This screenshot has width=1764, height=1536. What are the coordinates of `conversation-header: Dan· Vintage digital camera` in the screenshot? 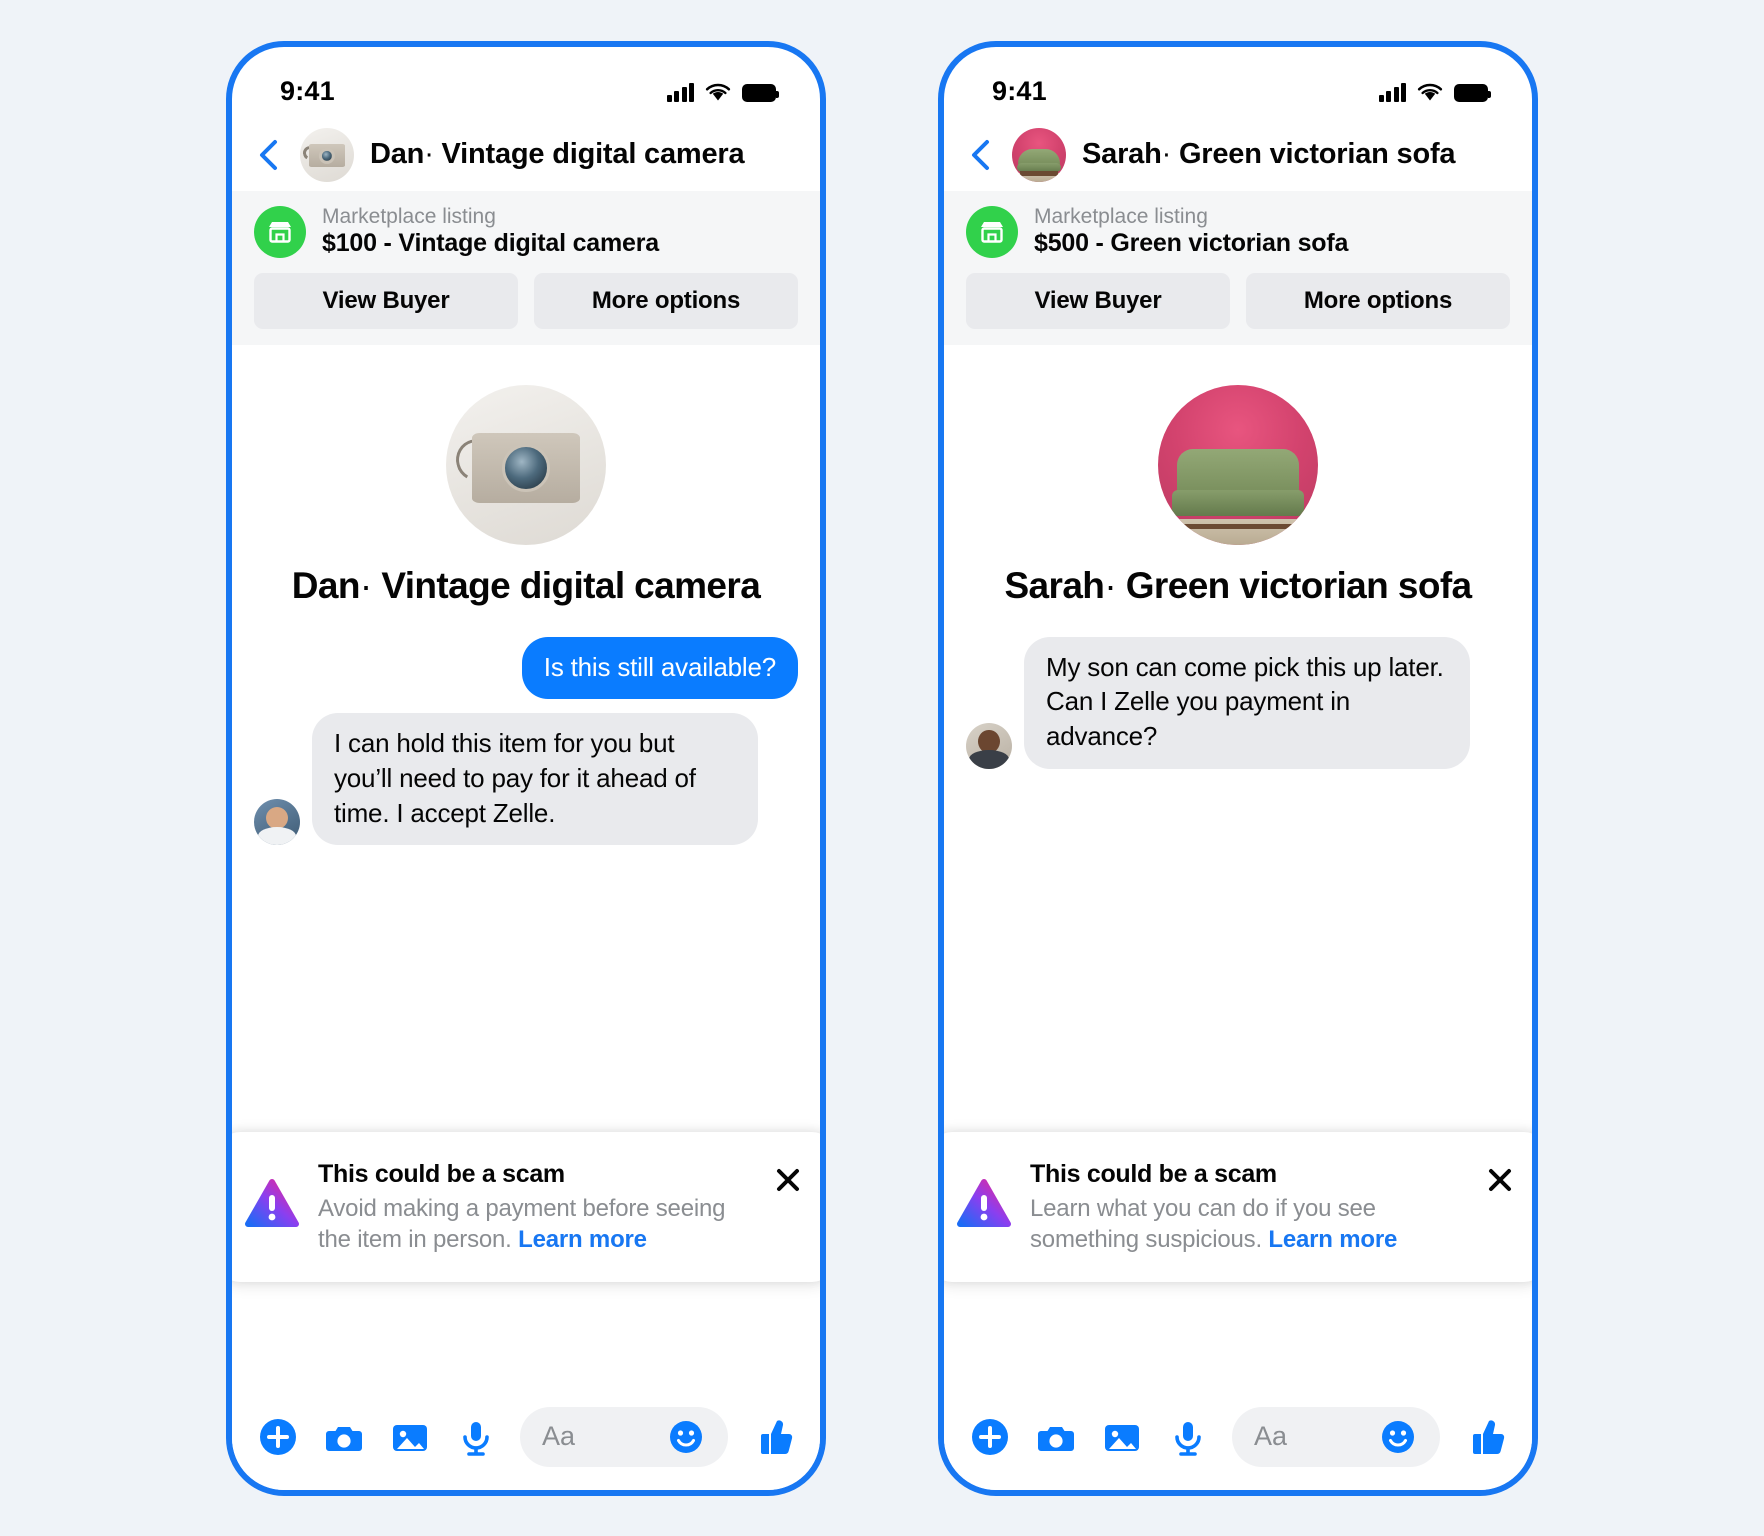 It's located at (526, 154).